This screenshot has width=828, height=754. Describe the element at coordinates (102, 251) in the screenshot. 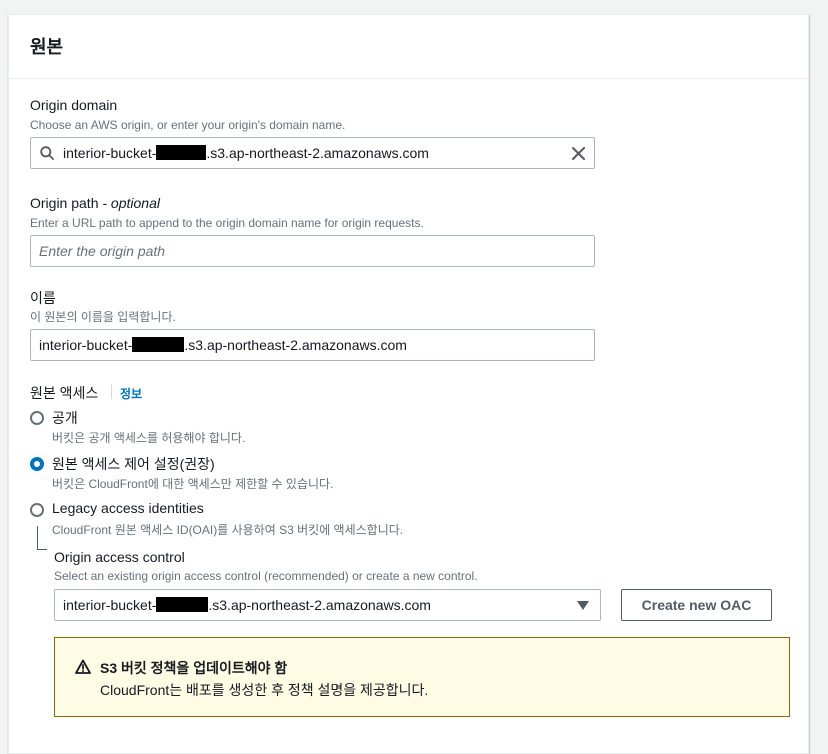

I see `origin-path-placeholder: Enter the origin path` at that location.